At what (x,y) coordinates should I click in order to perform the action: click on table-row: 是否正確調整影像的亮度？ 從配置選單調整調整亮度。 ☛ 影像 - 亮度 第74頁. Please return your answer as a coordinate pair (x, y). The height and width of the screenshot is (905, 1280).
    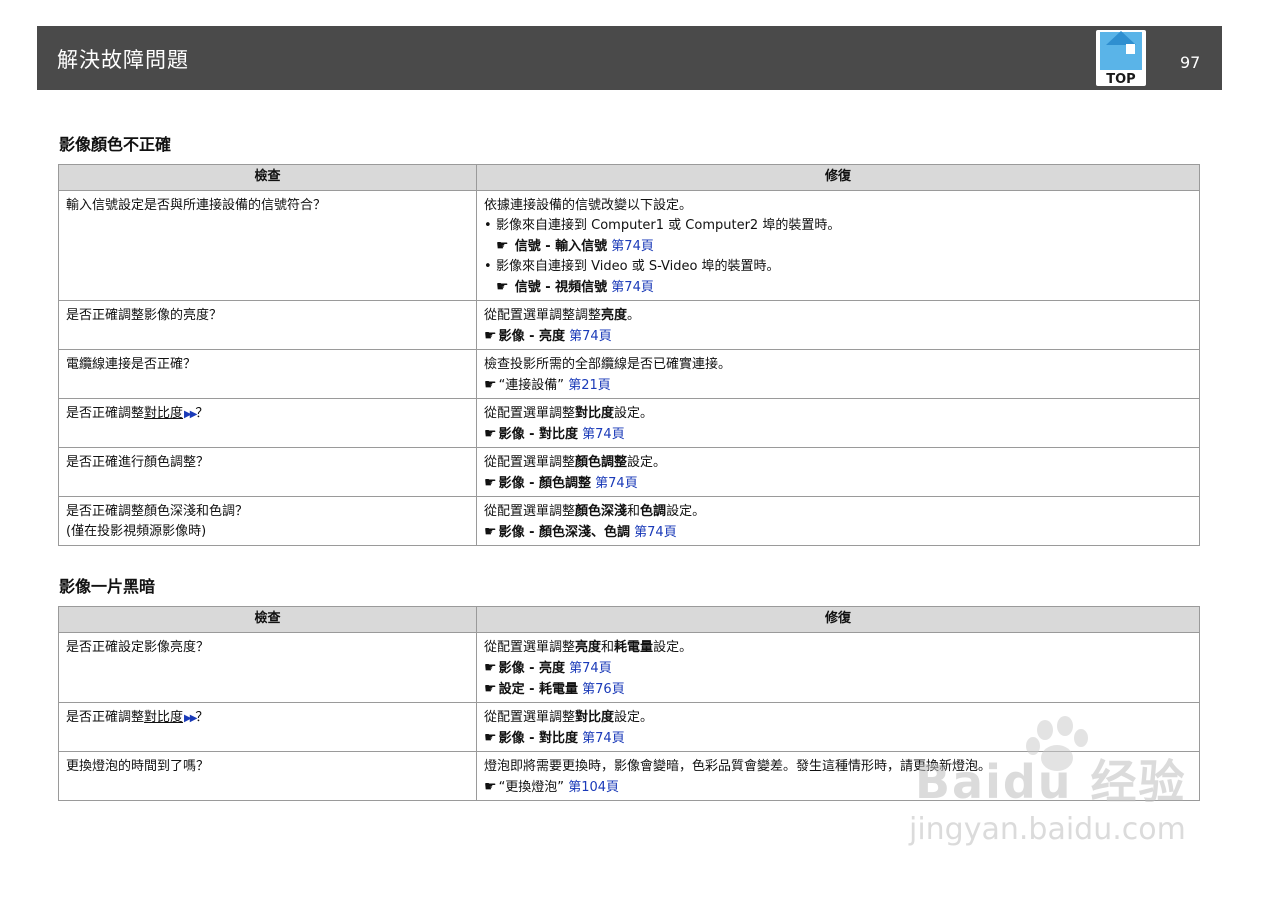
    Looking at the image, I should click on (629, 325).